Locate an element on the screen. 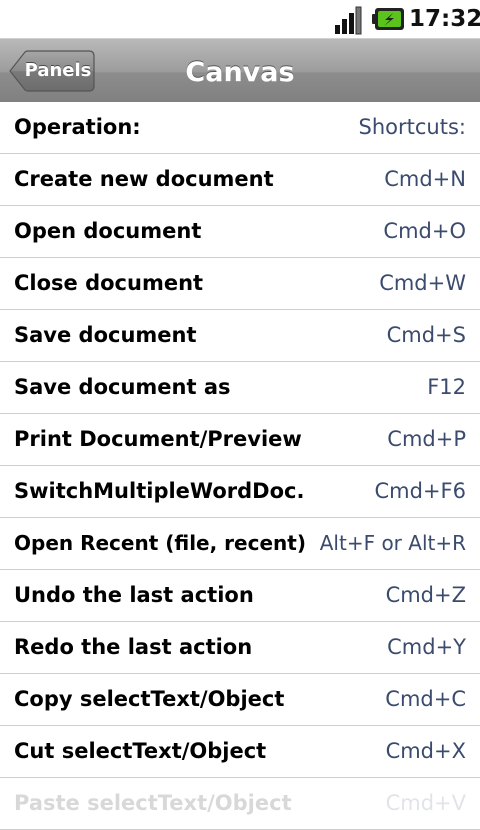 The height and width of the screenshot is (830, 480). list-item: Save document as F12 is located at coordinates (240, 388).